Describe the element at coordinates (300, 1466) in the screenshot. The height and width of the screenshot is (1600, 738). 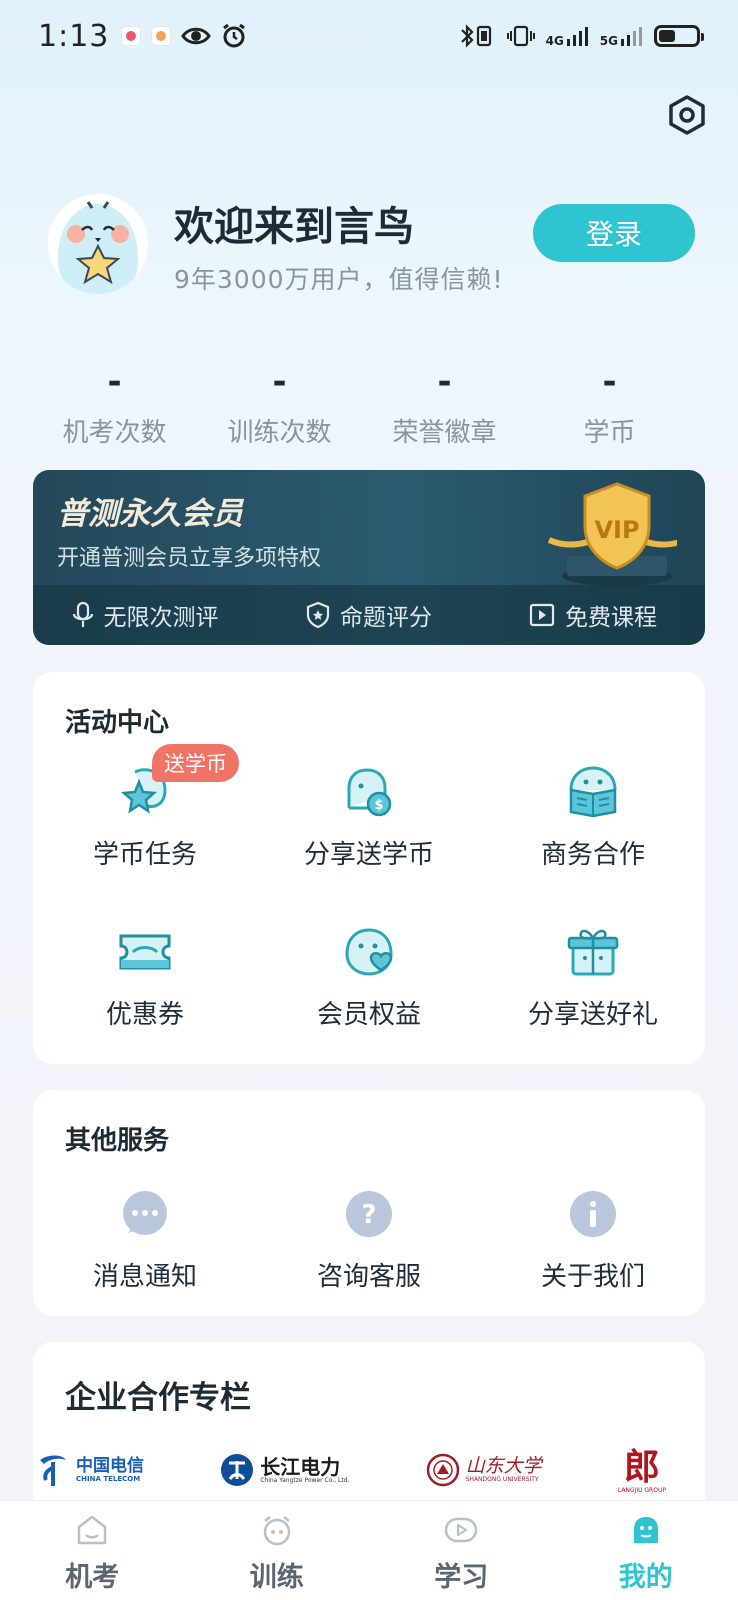
I see `partner-name: 长江电力` at that location.